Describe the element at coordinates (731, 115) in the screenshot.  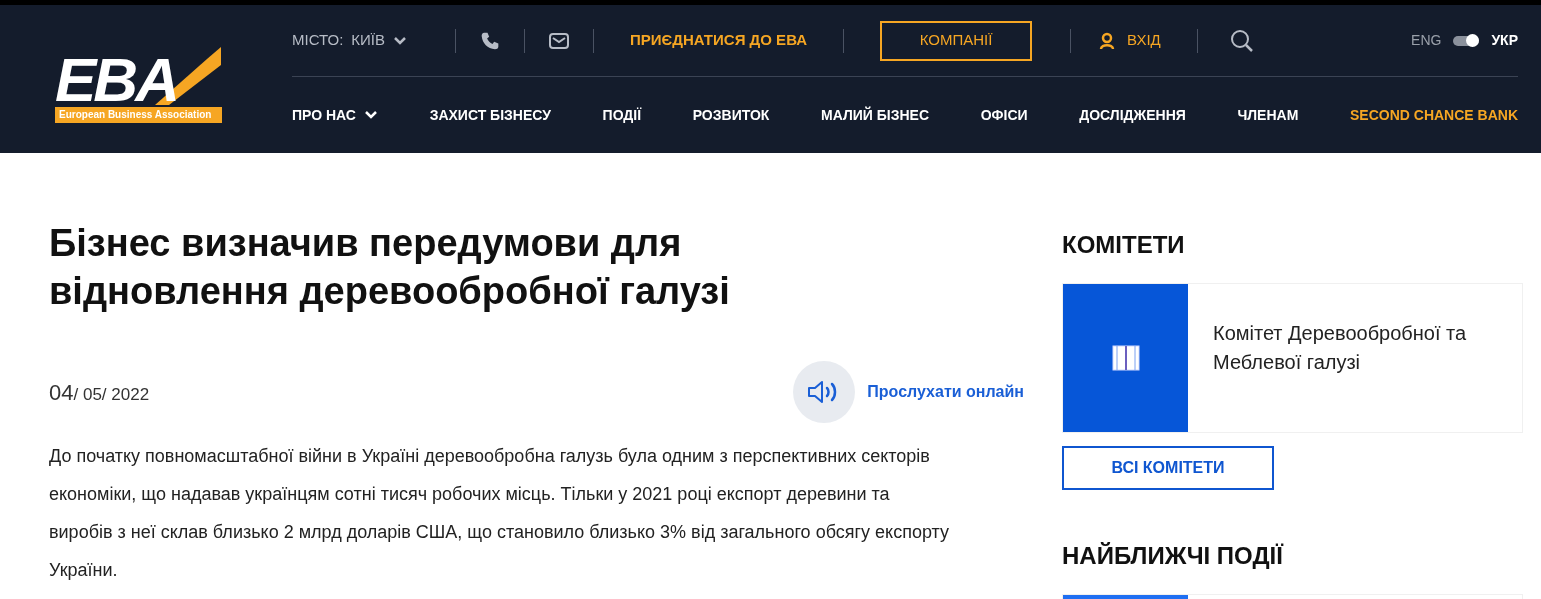
I see `nav-item: РОЗВИТОК` at that location.